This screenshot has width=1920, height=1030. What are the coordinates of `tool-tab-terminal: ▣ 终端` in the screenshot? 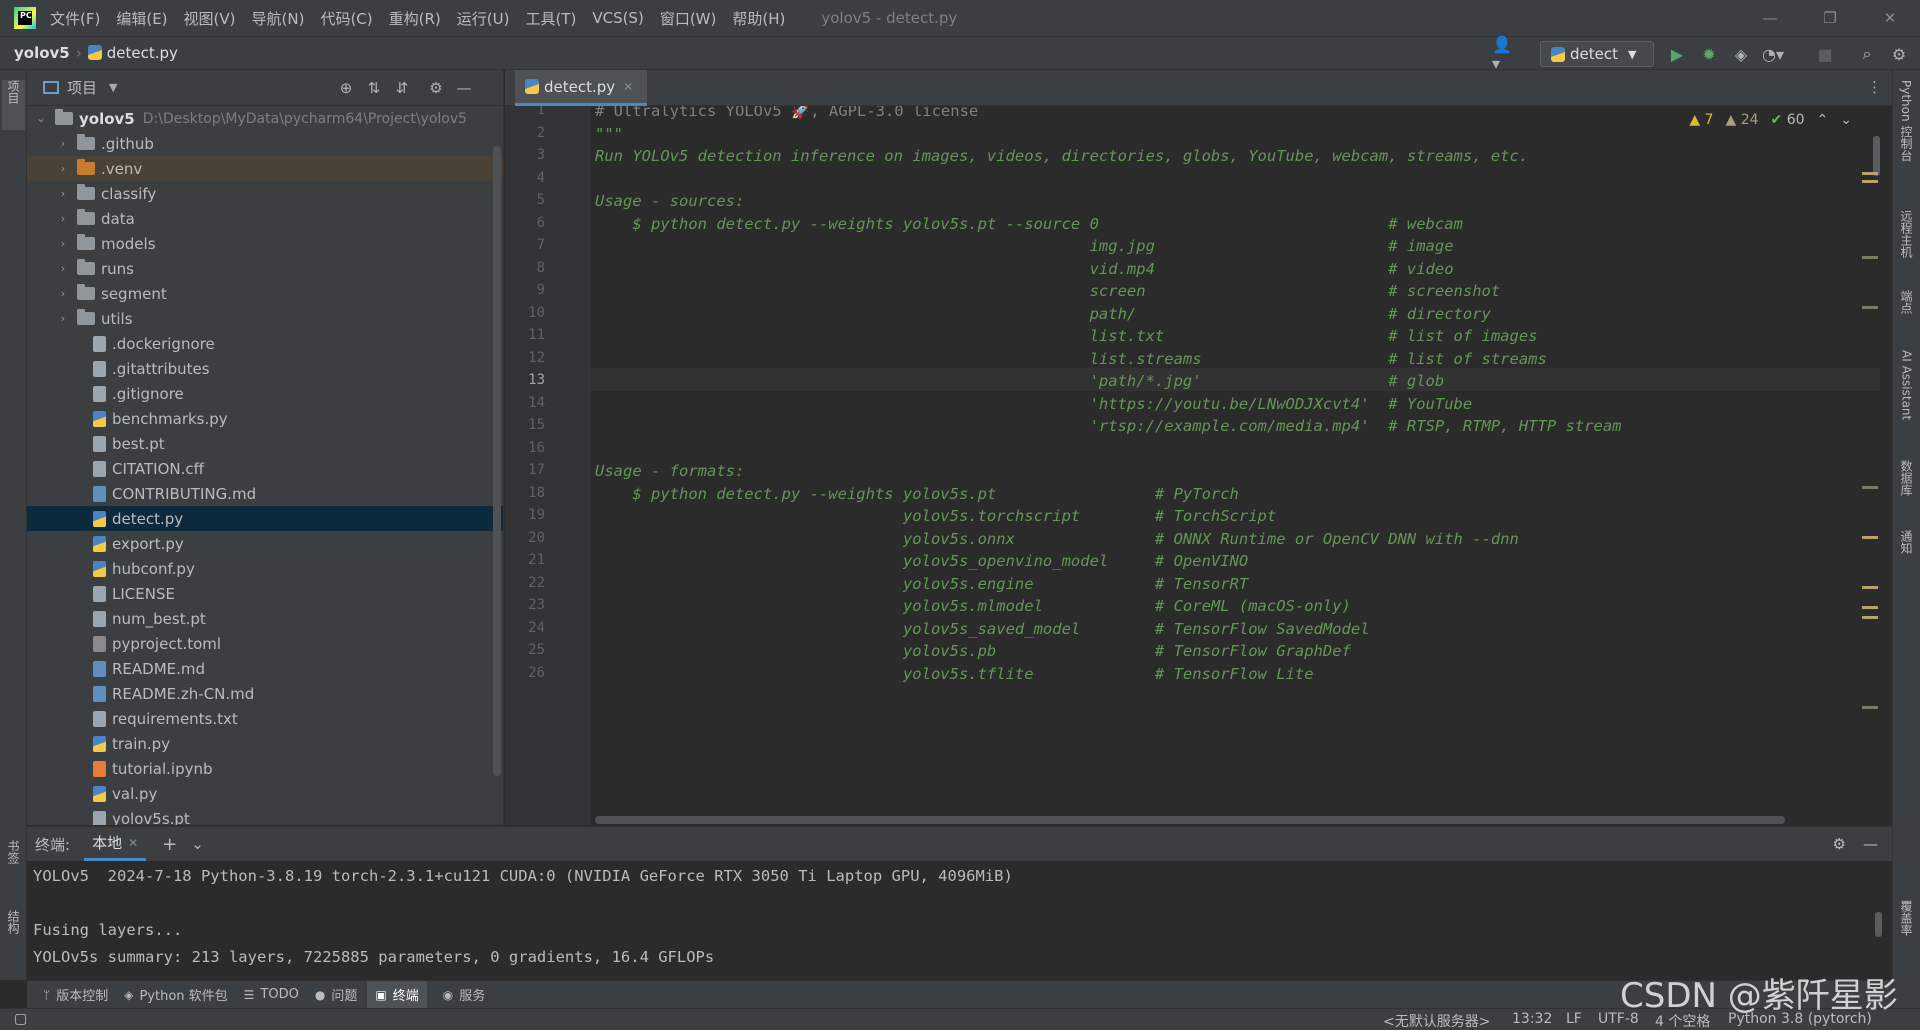 It's located at (397, 994).